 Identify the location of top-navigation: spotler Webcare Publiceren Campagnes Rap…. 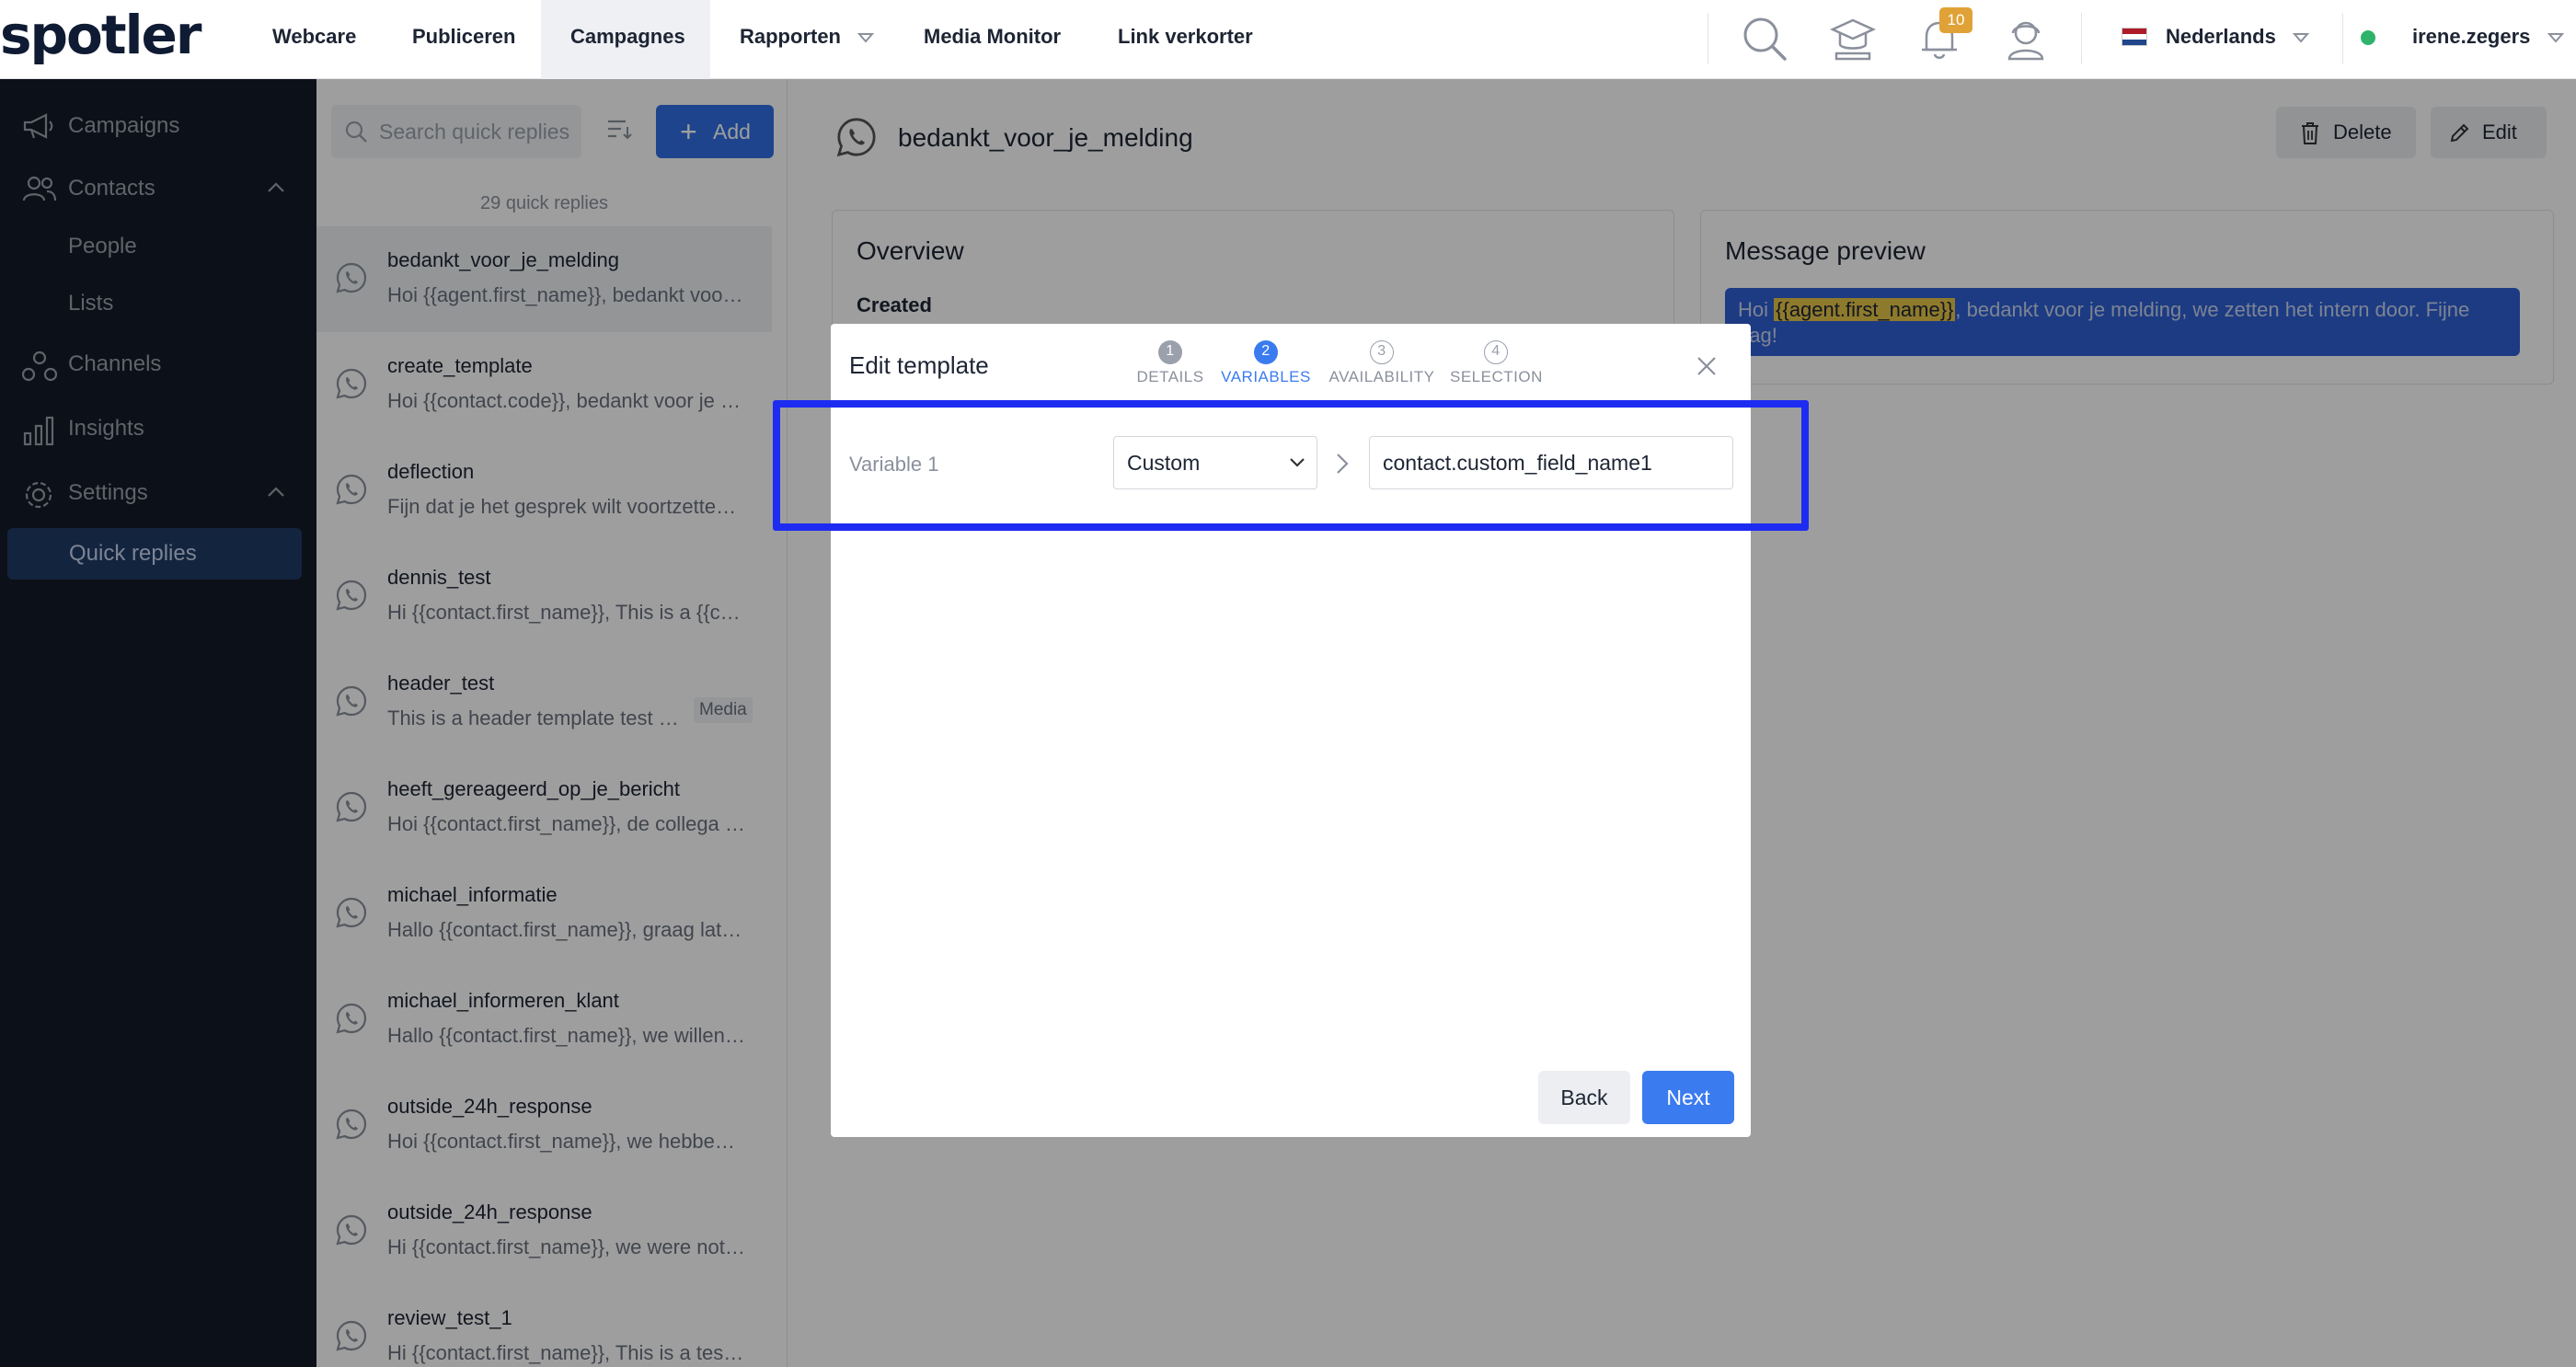
(1288, 39).